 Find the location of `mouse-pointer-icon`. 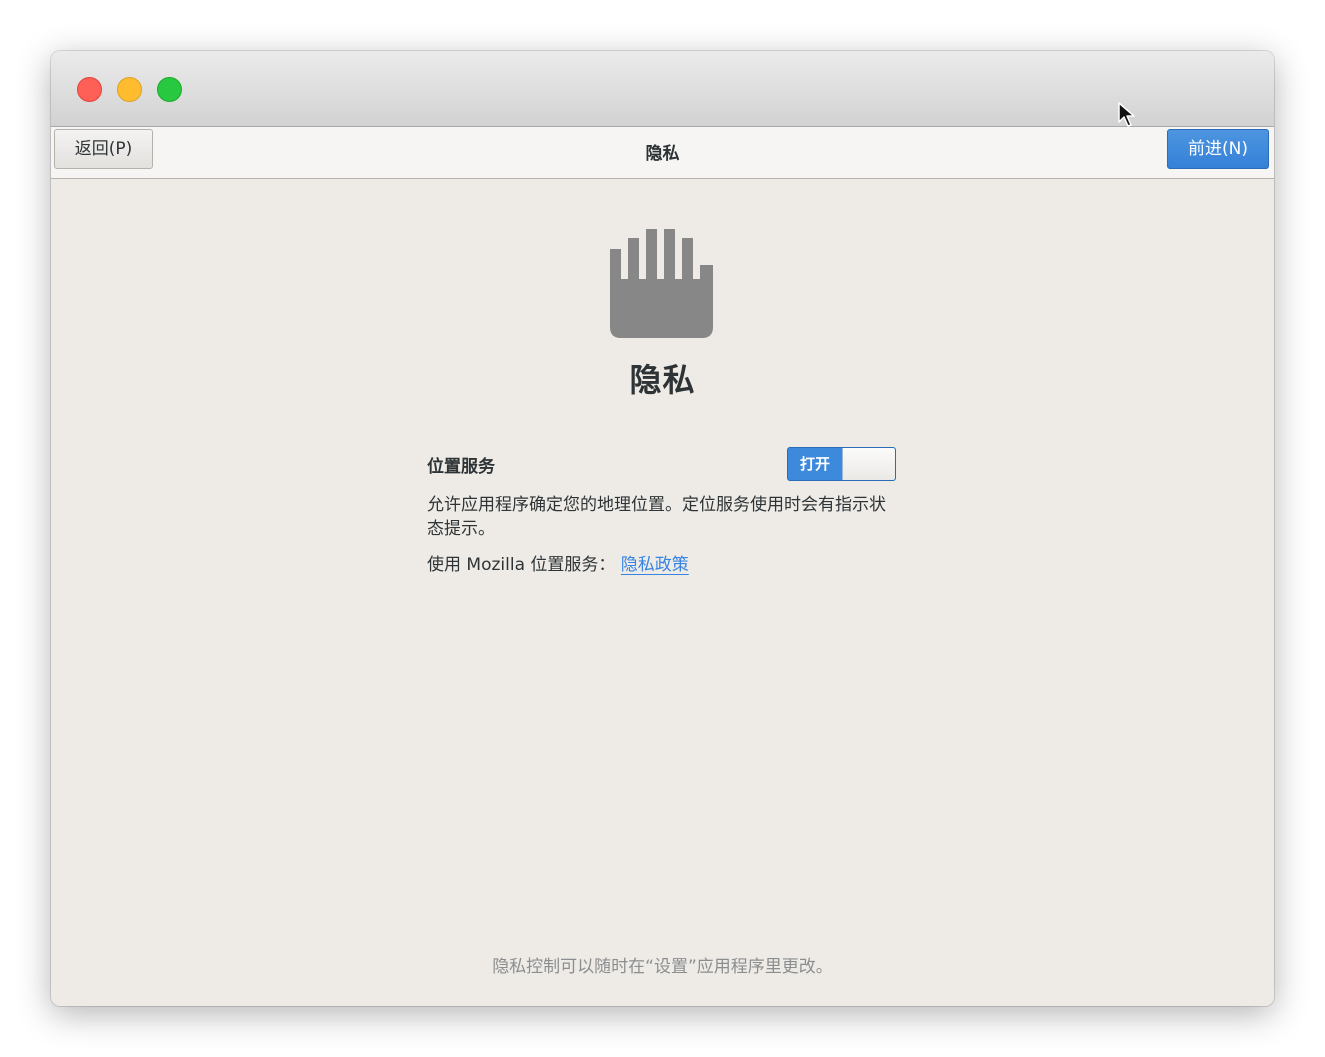

mouse-pointer-icon is located at coordinates (1126, 114).